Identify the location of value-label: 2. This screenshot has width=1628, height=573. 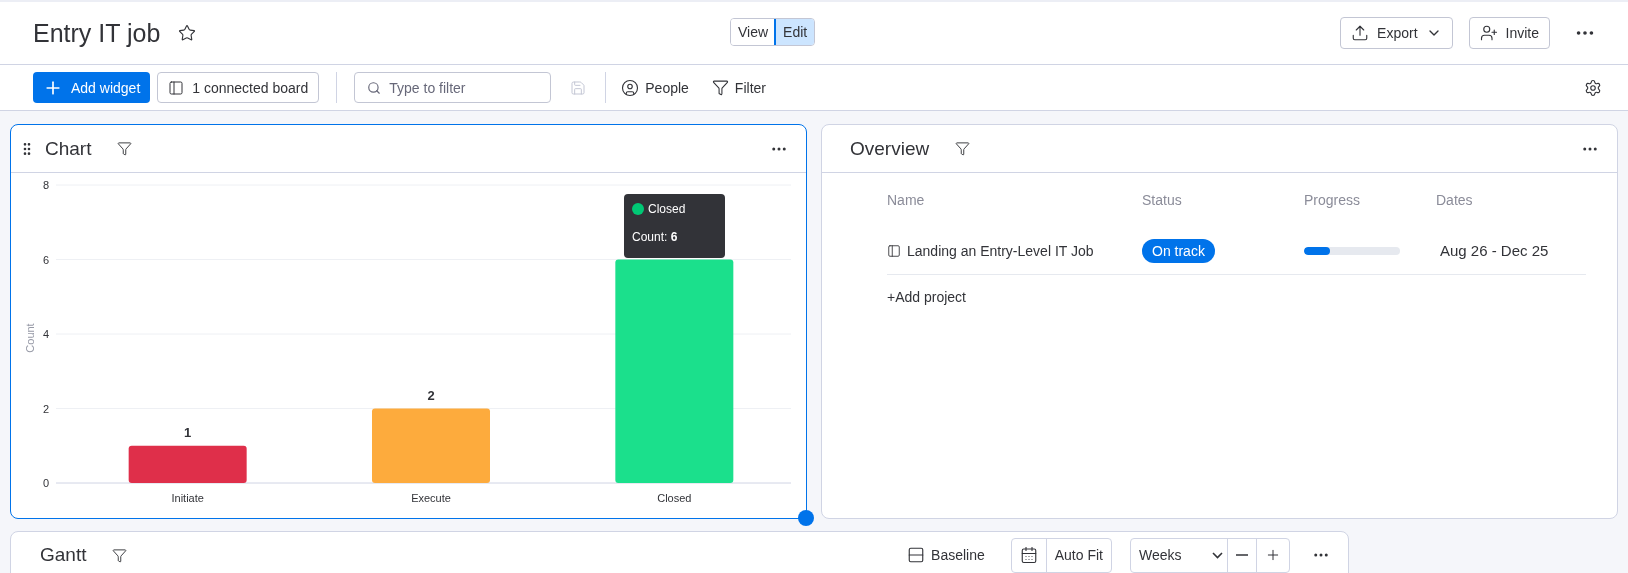
(431, 395).